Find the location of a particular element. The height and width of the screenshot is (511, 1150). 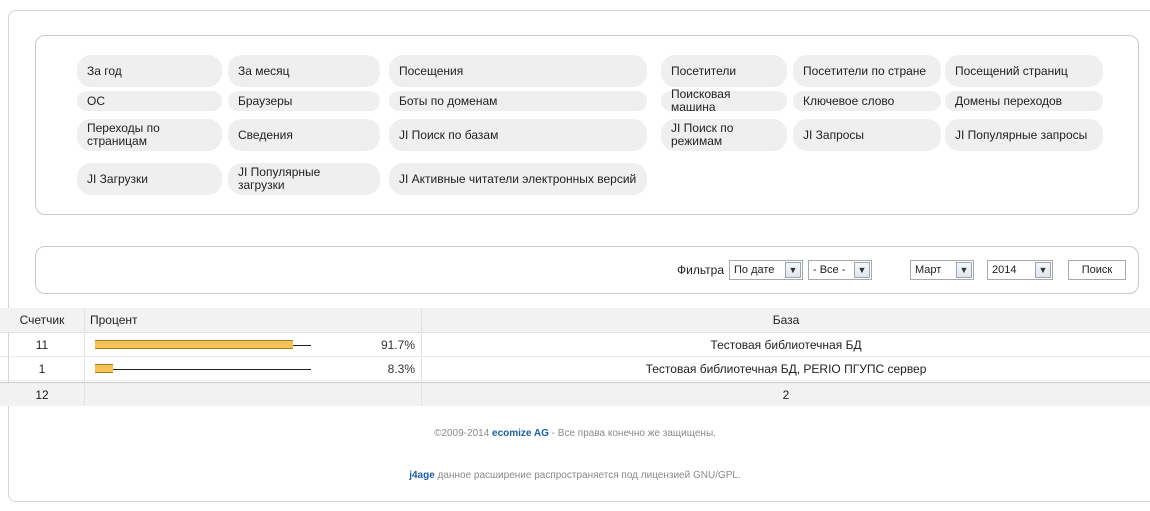

copyright-prefix: ©2009-2014 is located at coordinates (463, 433).